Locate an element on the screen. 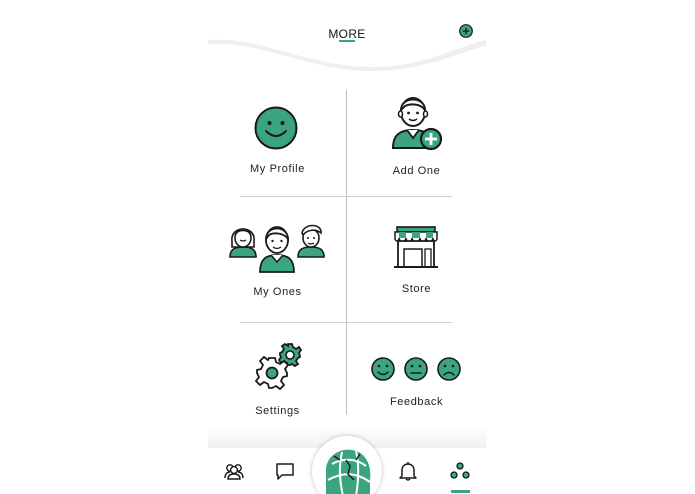 The height and width of the screenshot is (494, 695). tile-my-ones: My Ones is located at coordinates (277, 259).